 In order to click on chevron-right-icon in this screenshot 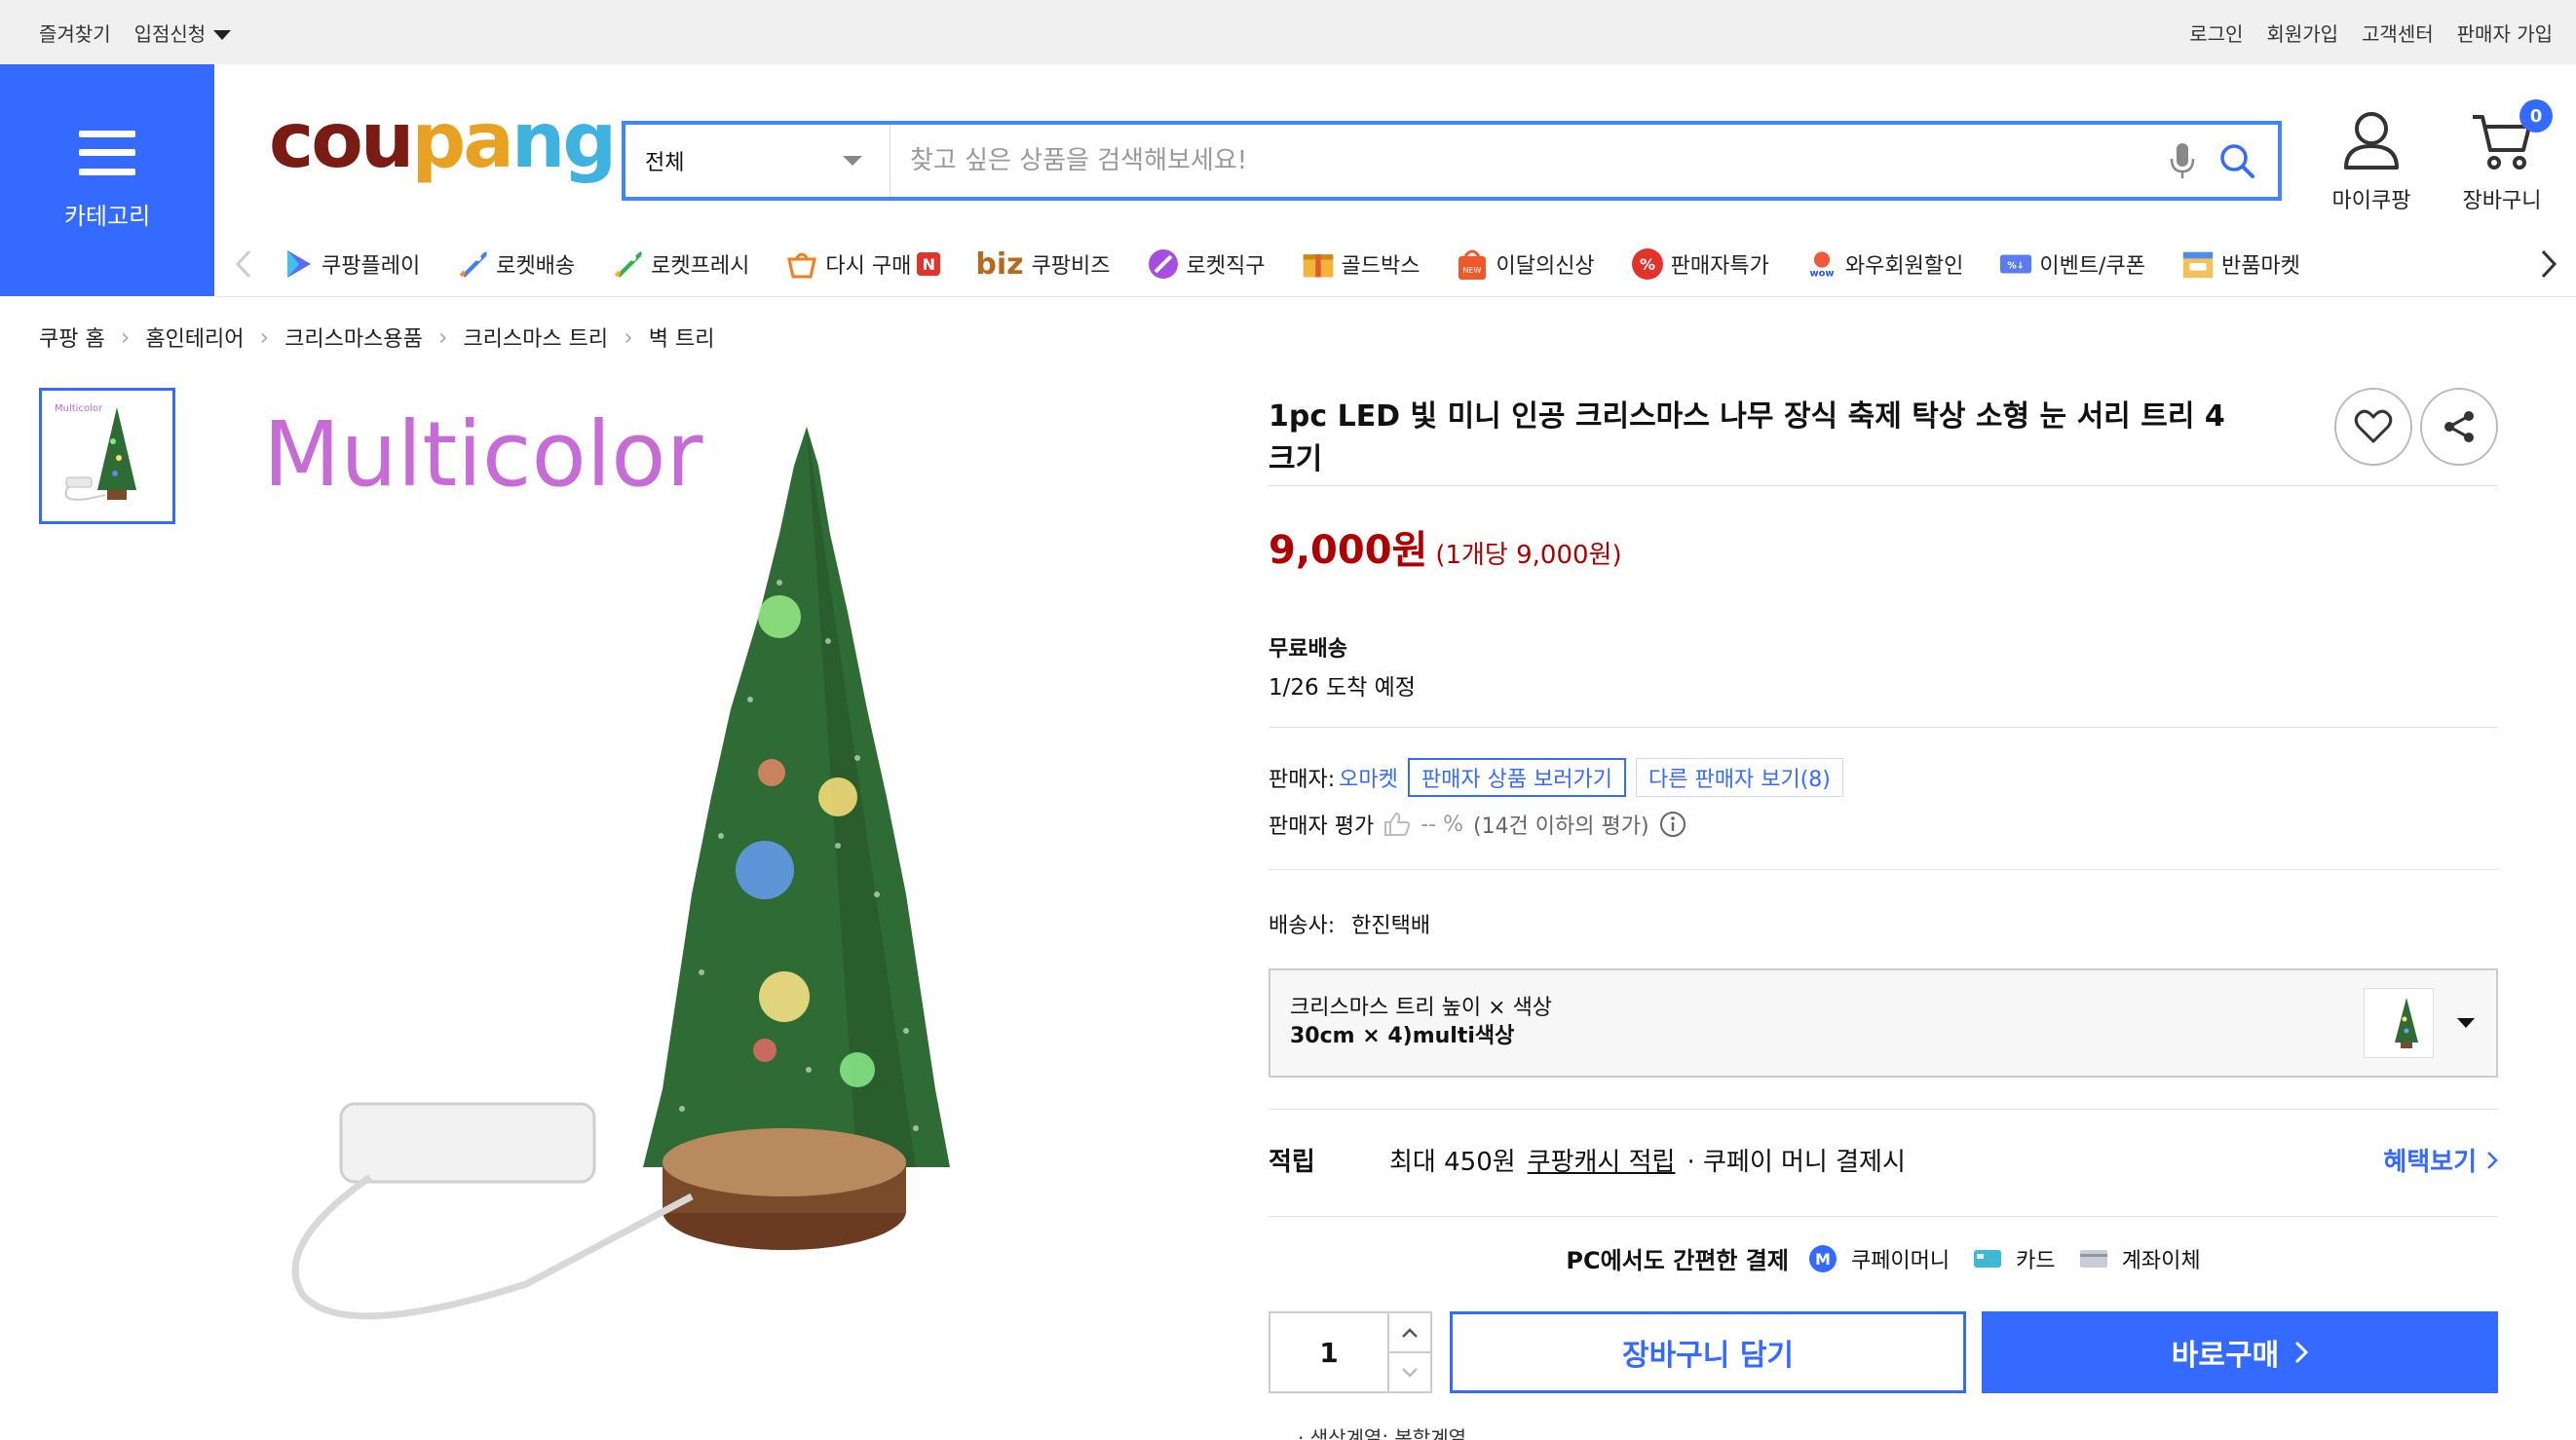, I will do `click(2302, 1352)`.